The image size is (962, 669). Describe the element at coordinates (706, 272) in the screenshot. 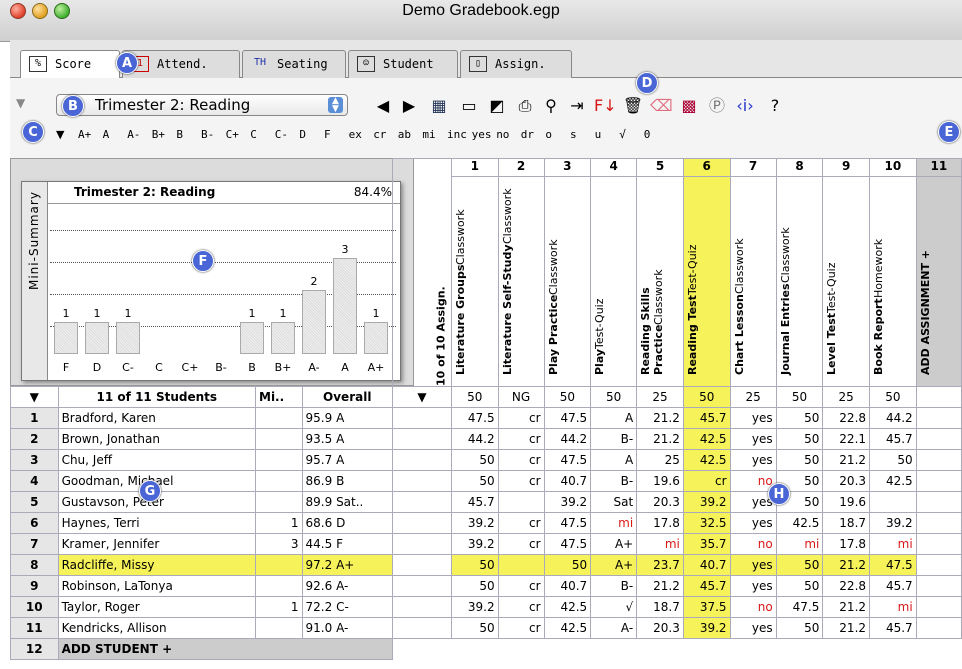

I see `assignment-header: 6 Reading TestTest-Quiz` at that location.